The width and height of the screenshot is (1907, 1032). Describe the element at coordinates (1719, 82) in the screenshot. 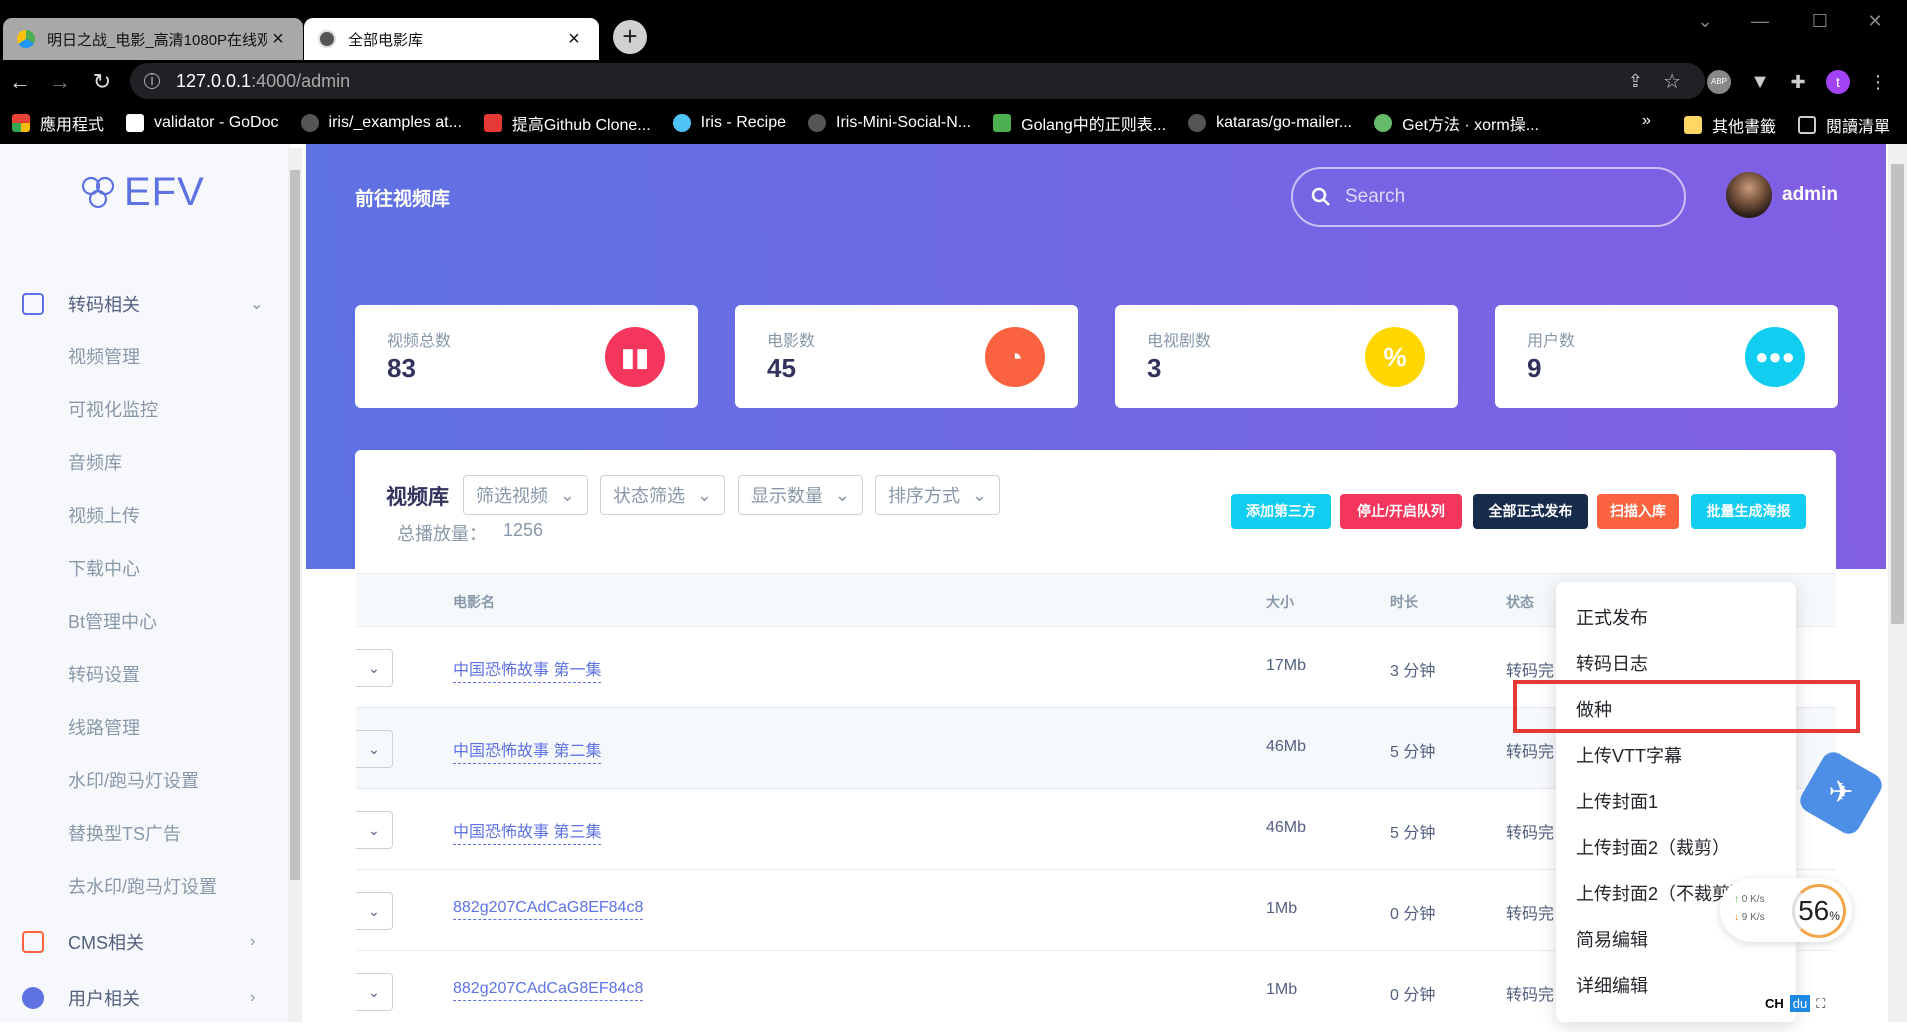

I see `adblock-icon: ABP` at that location.